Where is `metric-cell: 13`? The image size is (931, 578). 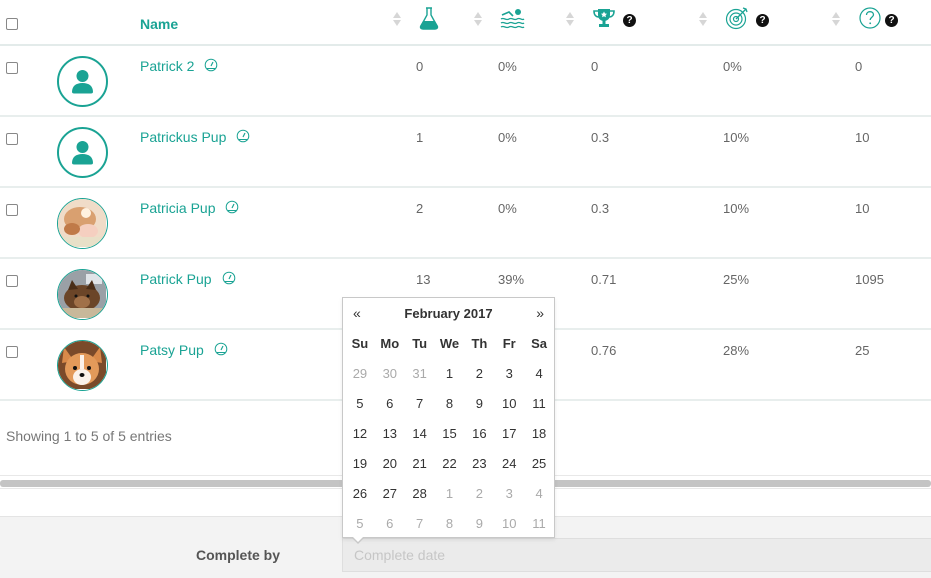
metric-cell: 13 is located at coordinates (423, 279).